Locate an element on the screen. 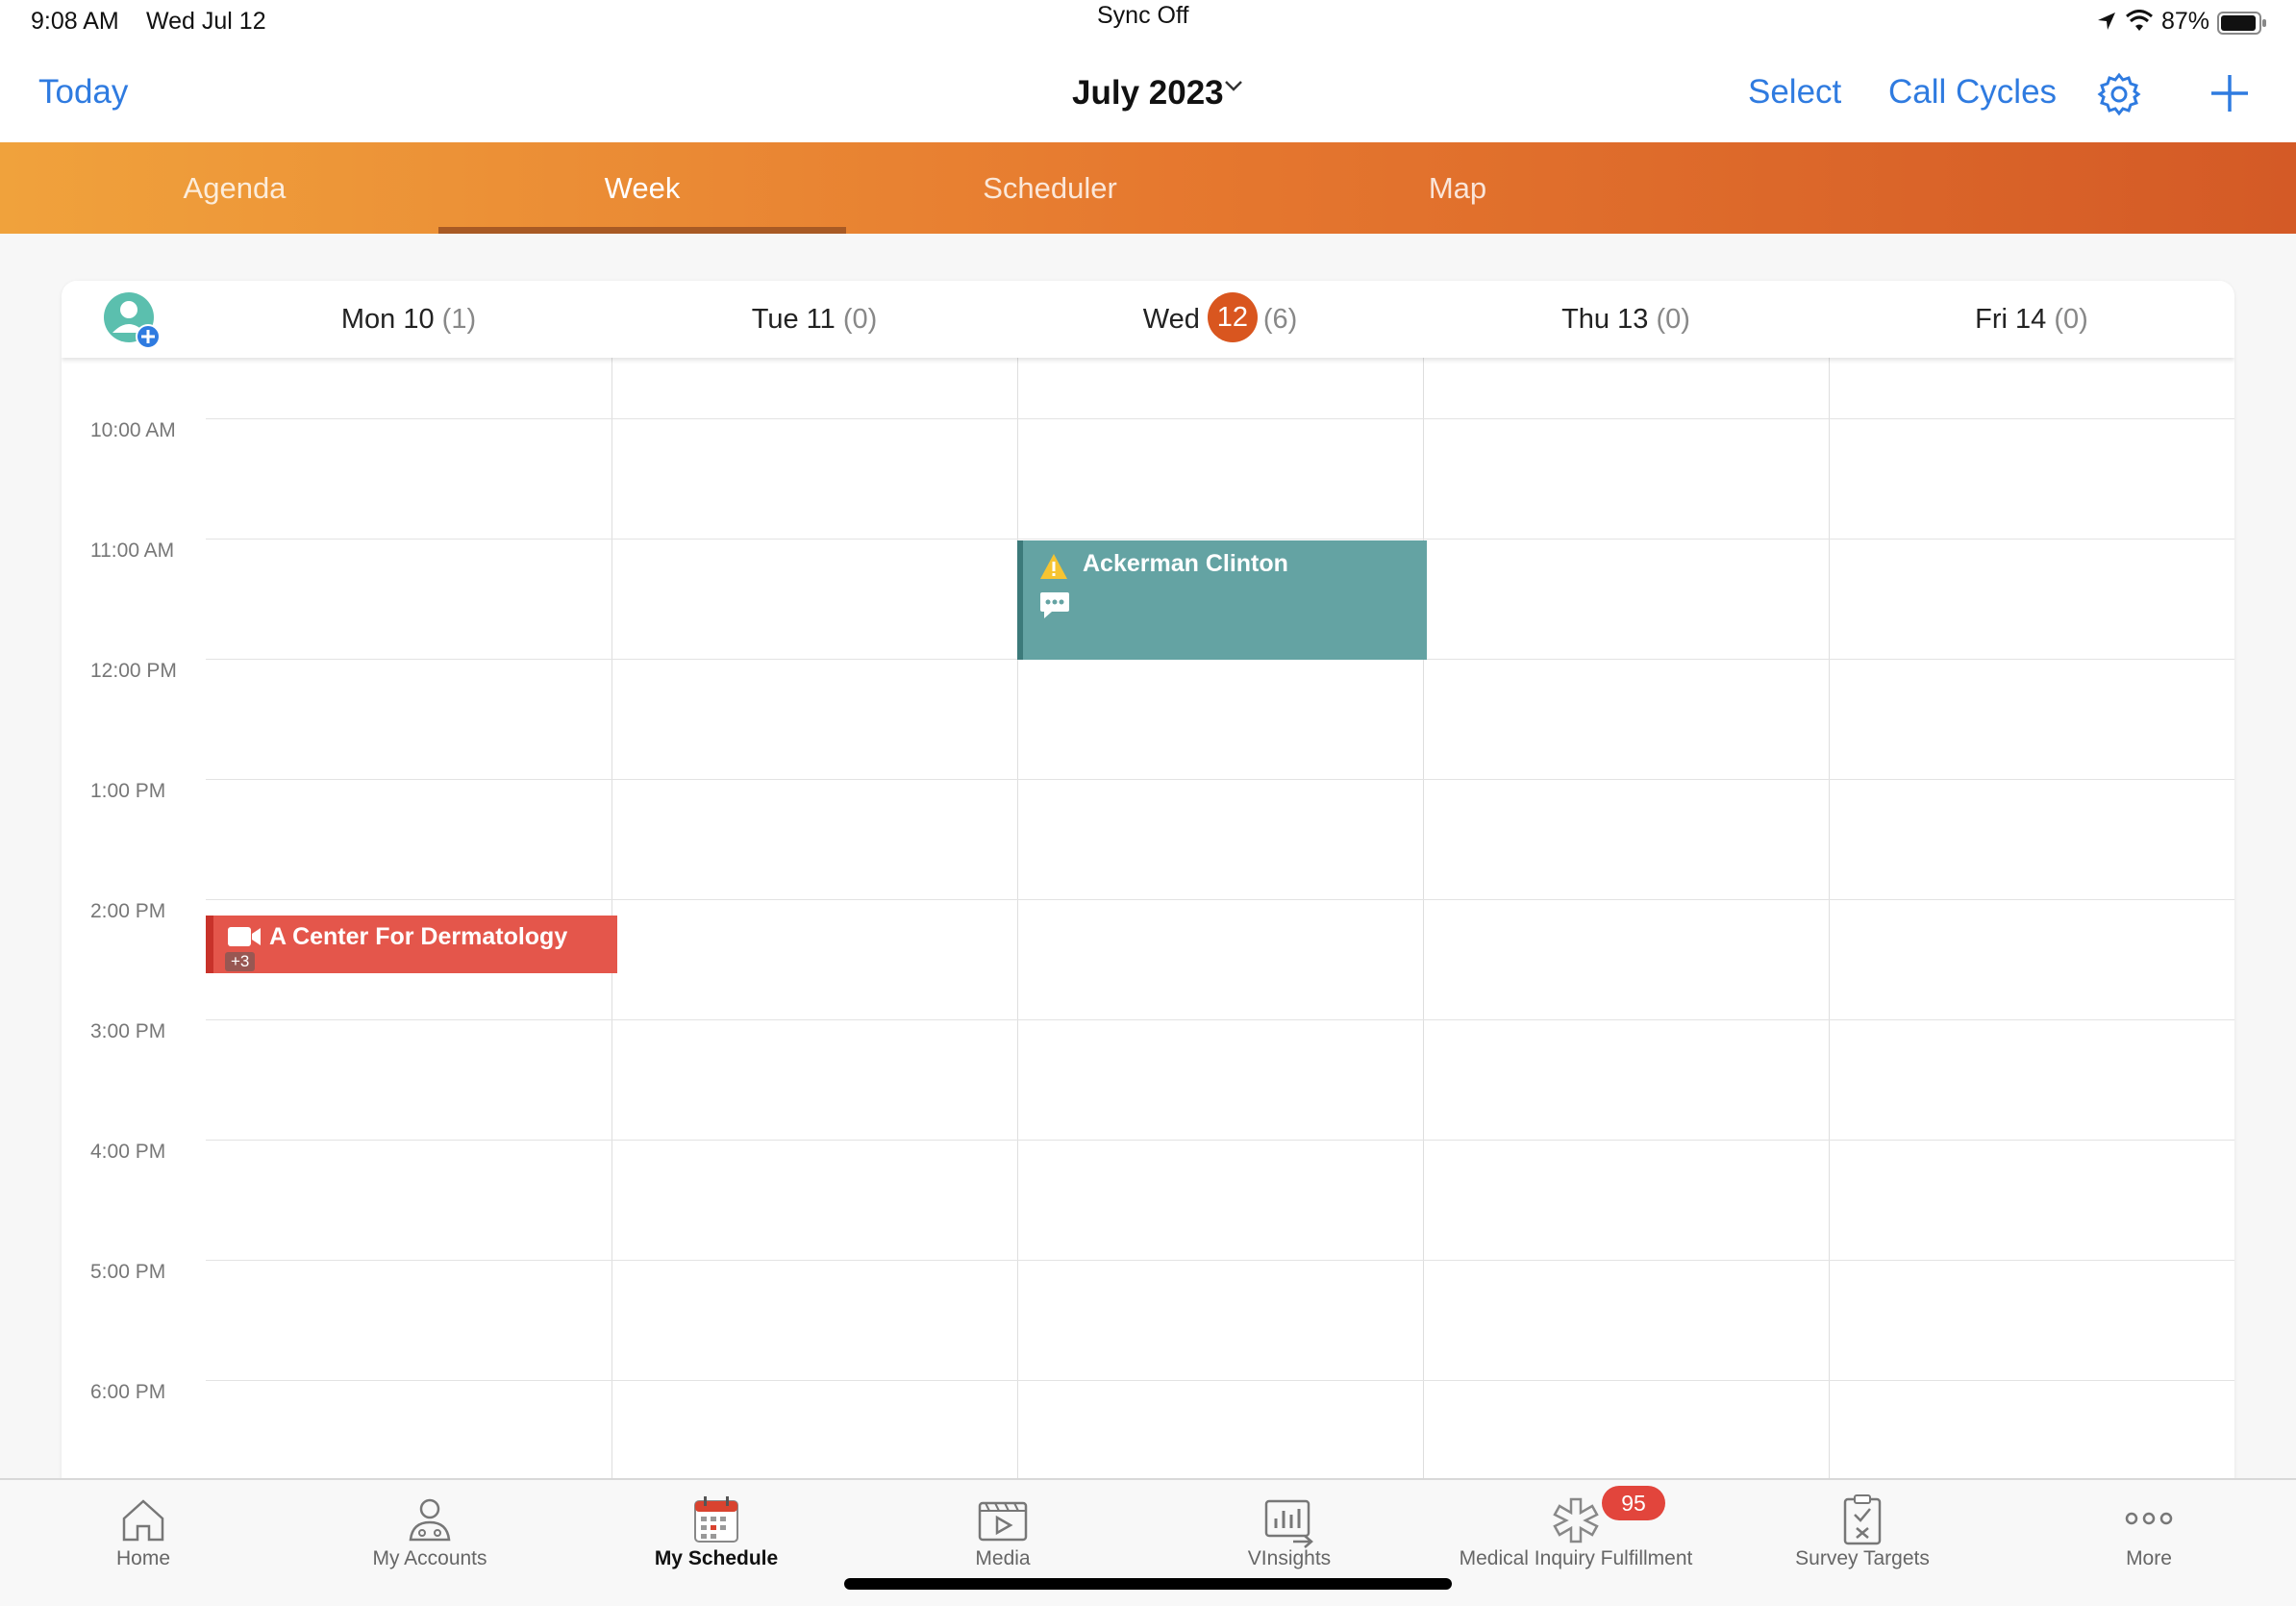 Image resolution: width=2296 pixels, height=1606 pixels. tab-scheduler: Scheduler is located at coordinates (1050, 188).